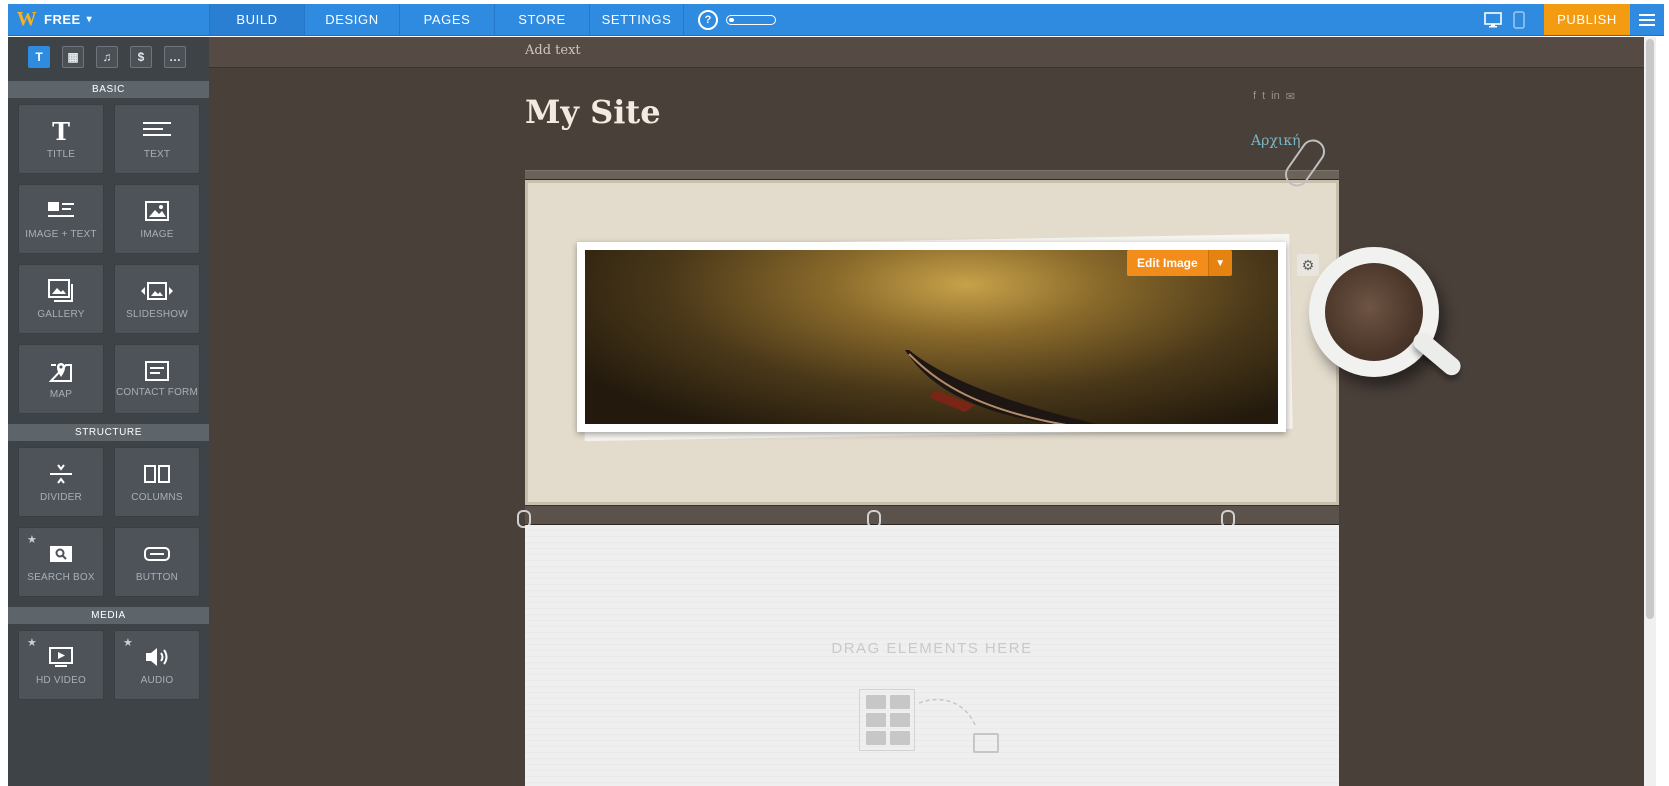 This screenshot has height=786, width=1669. I want to click on structure-elements: DIVIDER COLUMNS ★ SEARCH BOX BUTTON, so click(108, 522).